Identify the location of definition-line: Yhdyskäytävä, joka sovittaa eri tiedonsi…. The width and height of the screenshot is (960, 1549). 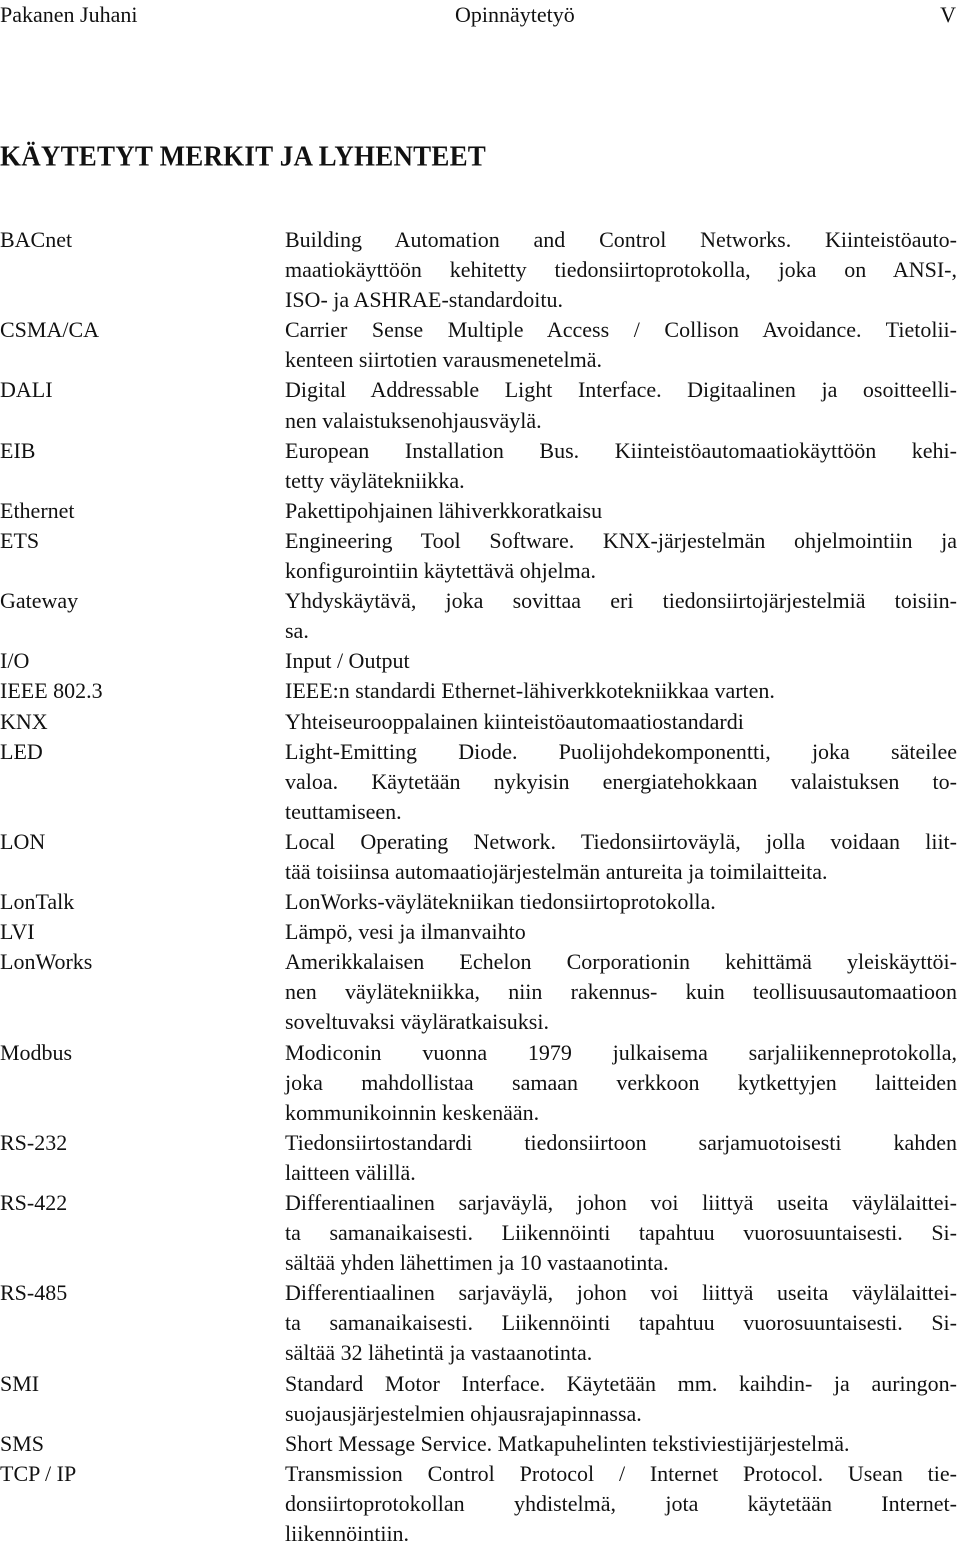
(621, 601).